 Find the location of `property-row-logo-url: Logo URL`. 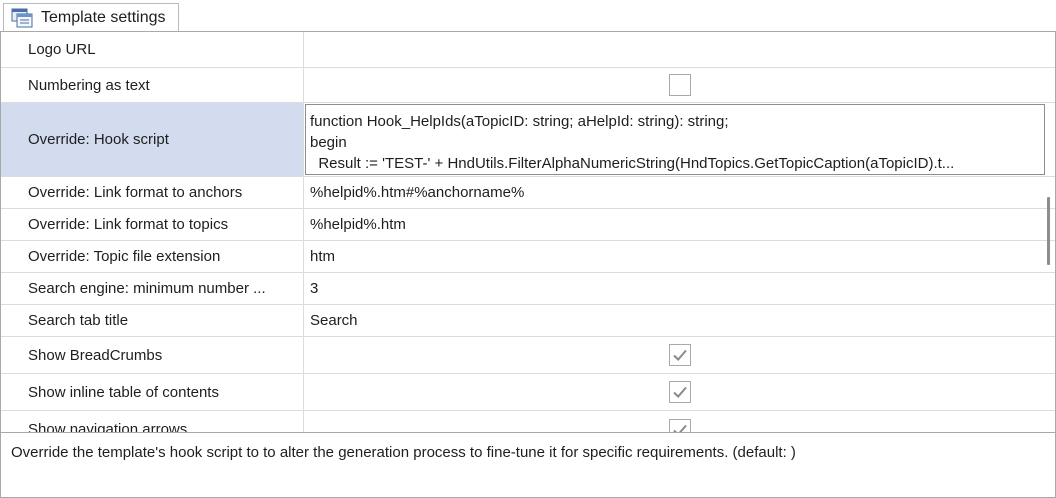

property-row-logo-url: Logo URL is located at coordinates (528, 50).